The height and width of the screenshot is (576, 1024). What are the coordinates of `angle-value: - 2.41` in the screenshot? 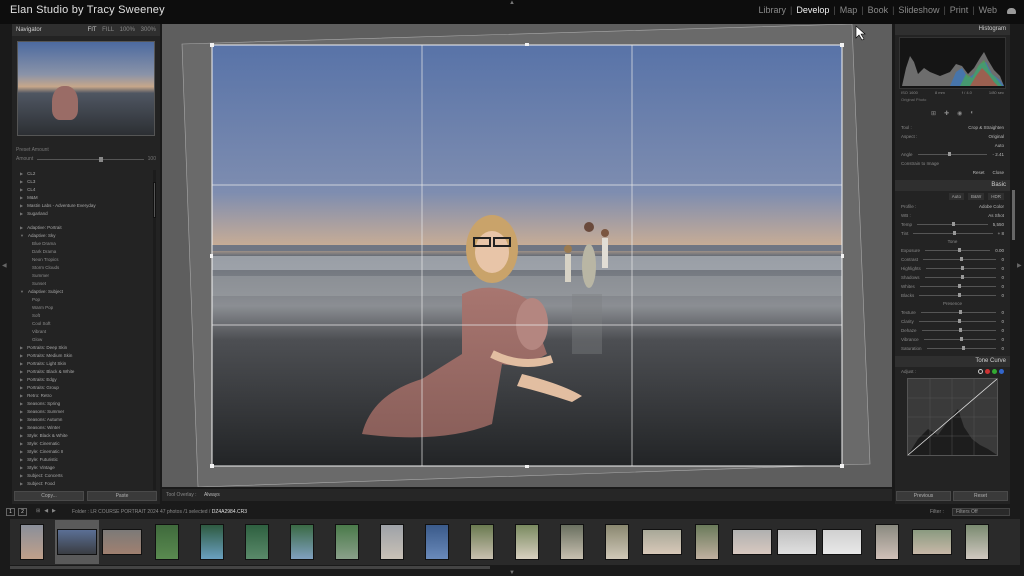 It's located at (998, 154).